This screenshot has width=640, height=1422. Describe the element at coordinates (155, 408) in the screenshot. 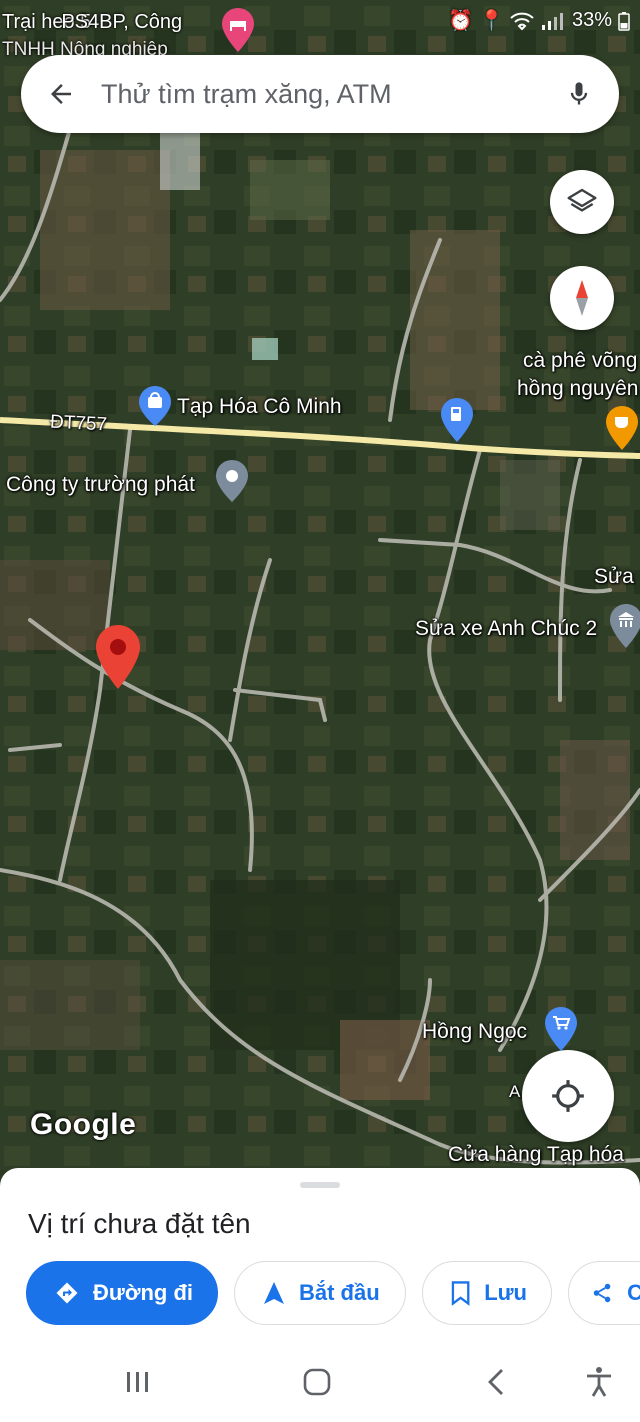

I see `shopping-poi-icon` at that location.